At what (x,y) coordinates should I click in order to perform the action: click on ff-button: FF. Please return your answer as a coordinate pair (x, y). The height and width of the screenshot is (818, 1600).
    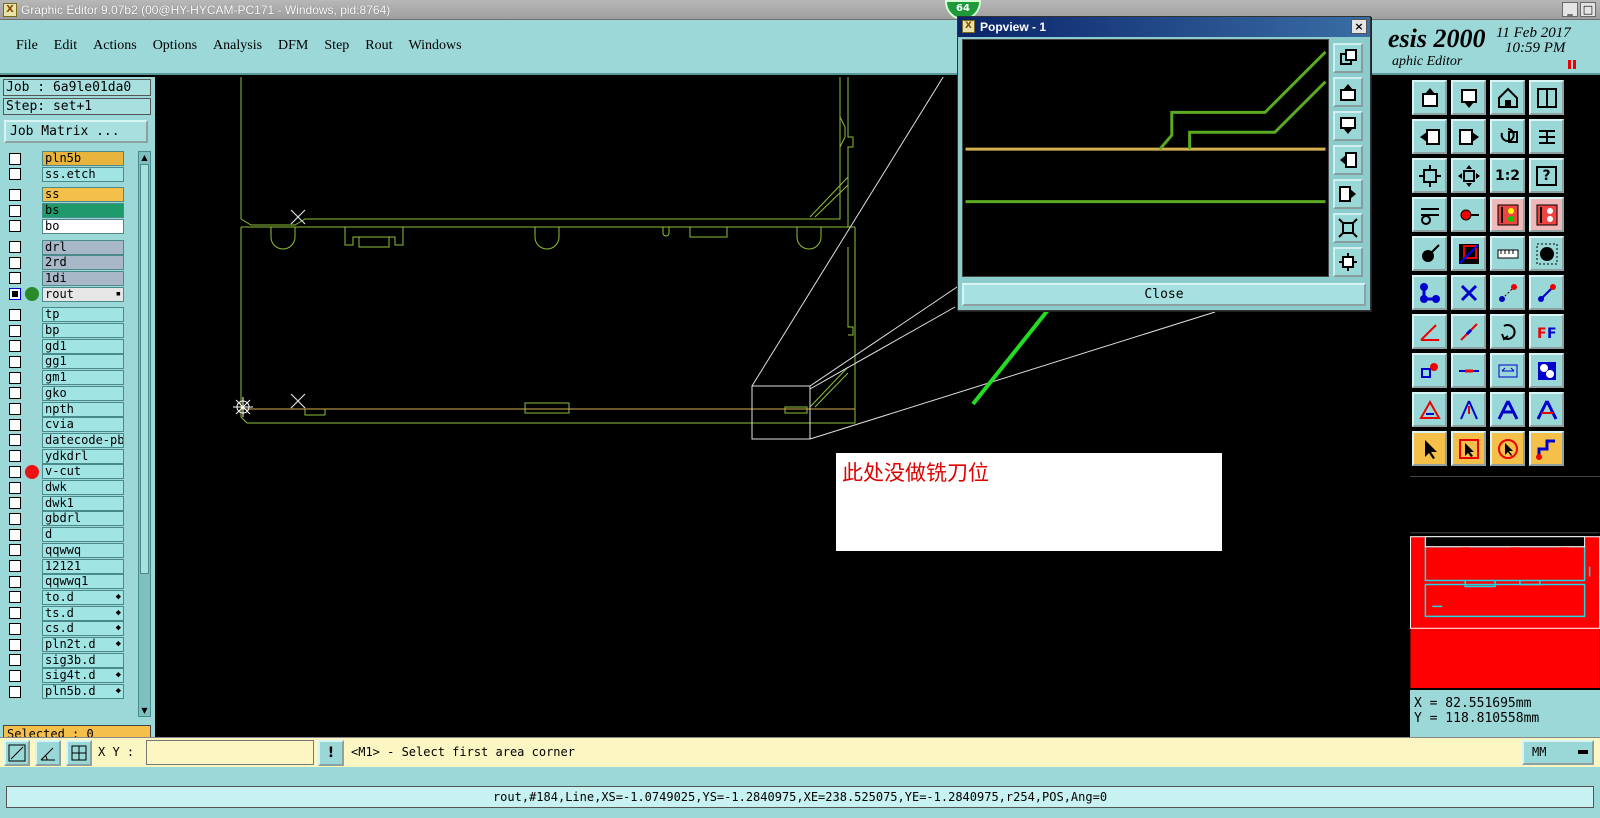
    Looking at the image, I should click on (1546, 331).